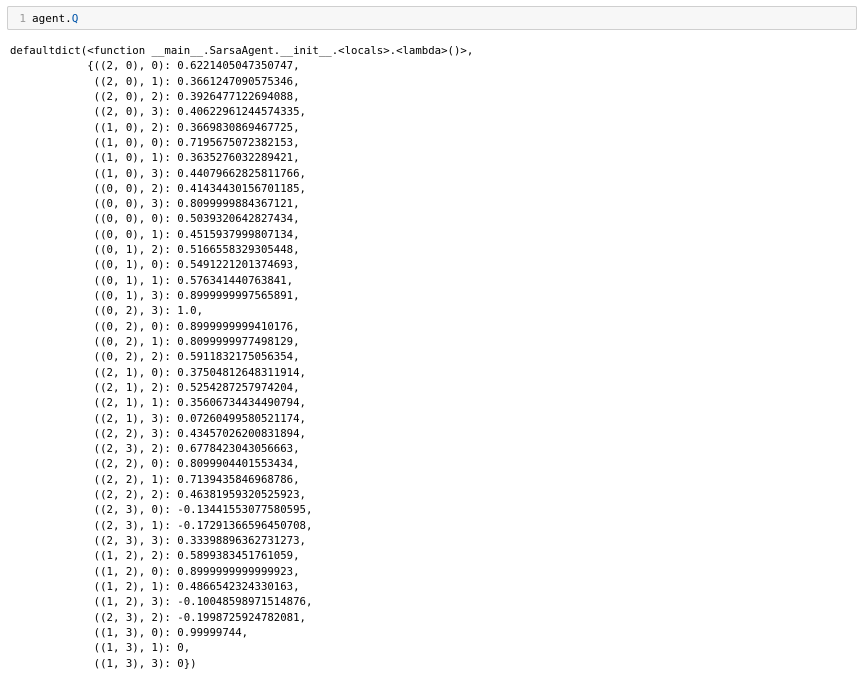  I want to click on output-entry-line: ((0, 0), 1): 0.4515937999807134,, so click(155, 234).